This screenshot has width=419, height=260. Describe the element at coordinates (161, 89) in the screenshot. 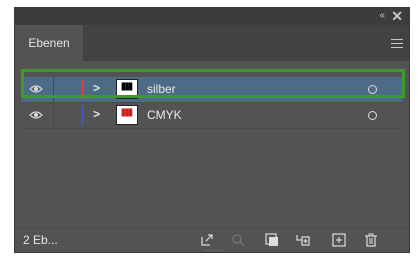

I see `layer-name: silber` at that location.